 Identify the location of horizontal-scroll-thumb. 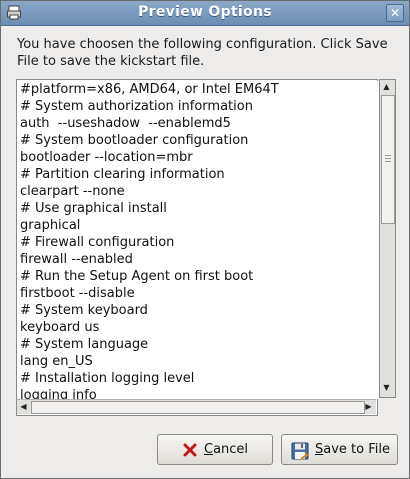
(198, 407).